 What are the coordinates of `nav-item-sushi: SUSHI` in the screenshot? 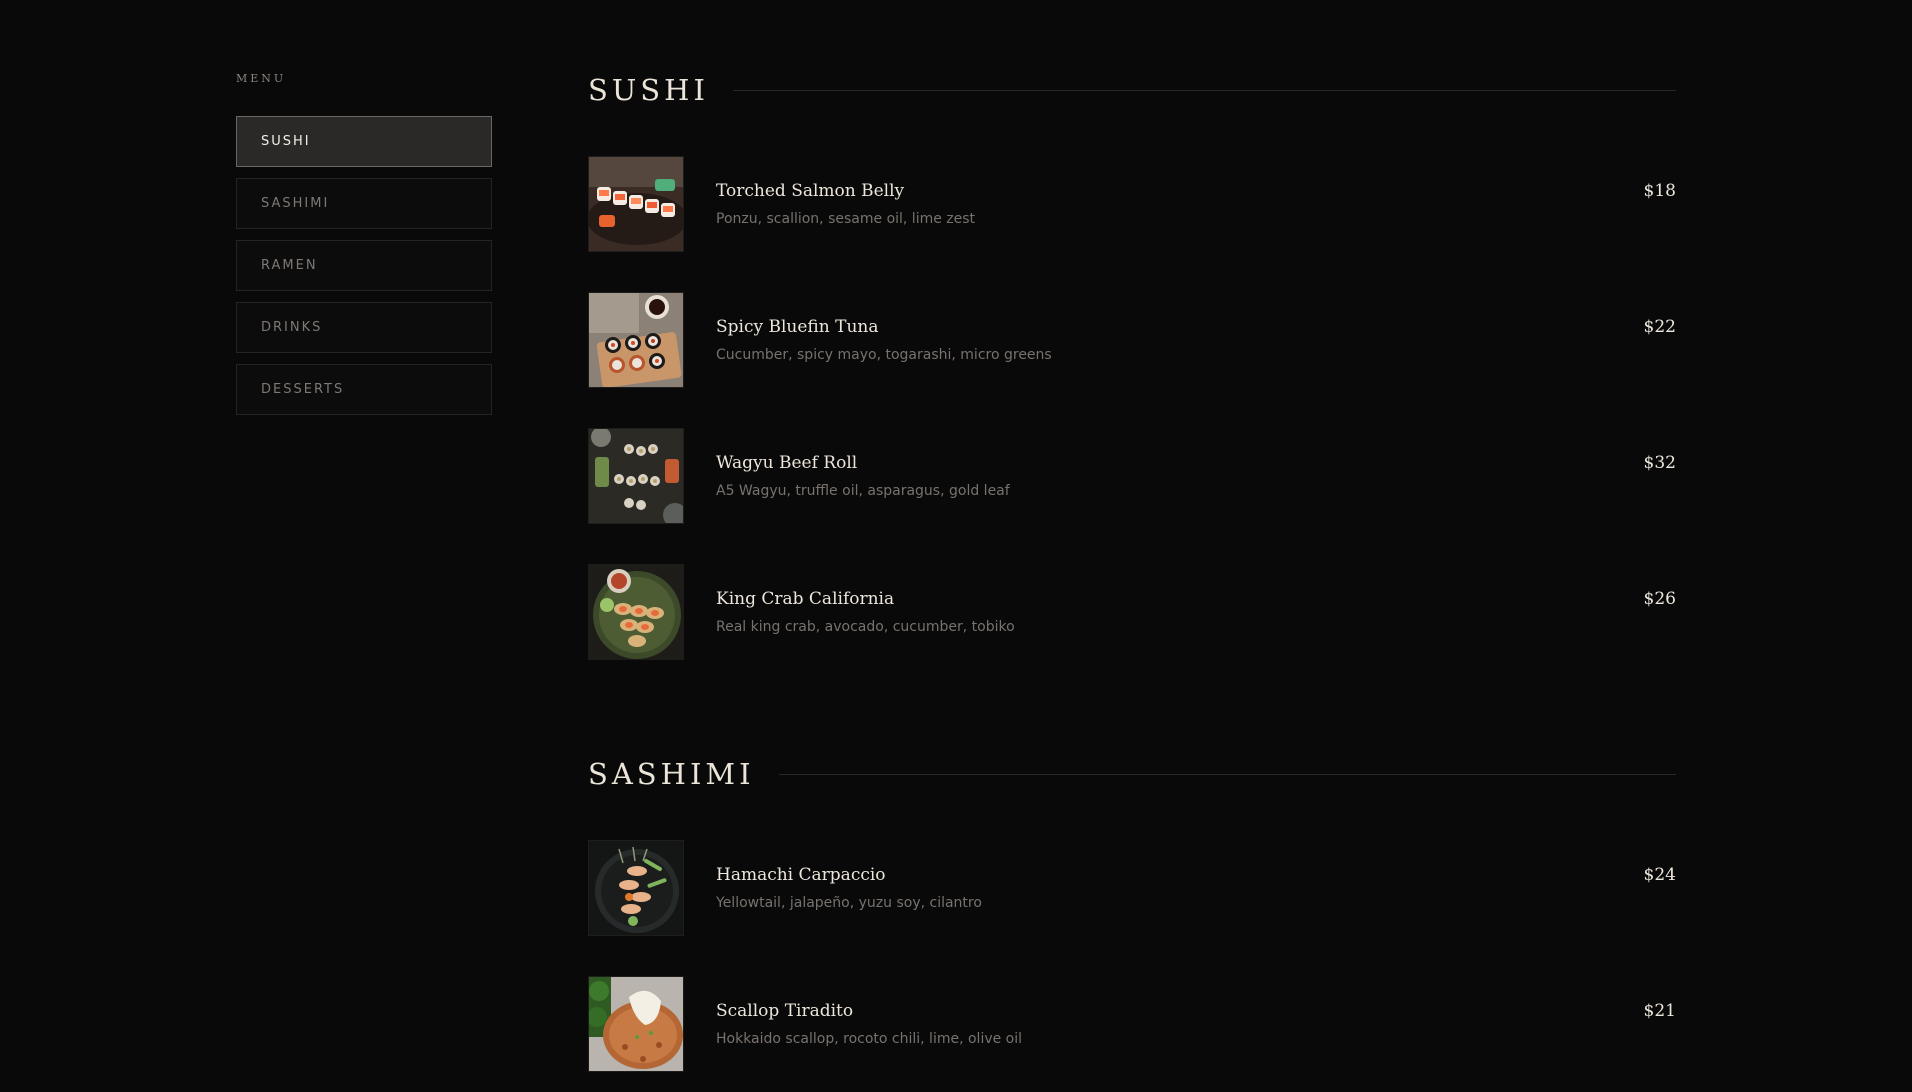 It's located at (364, 141).